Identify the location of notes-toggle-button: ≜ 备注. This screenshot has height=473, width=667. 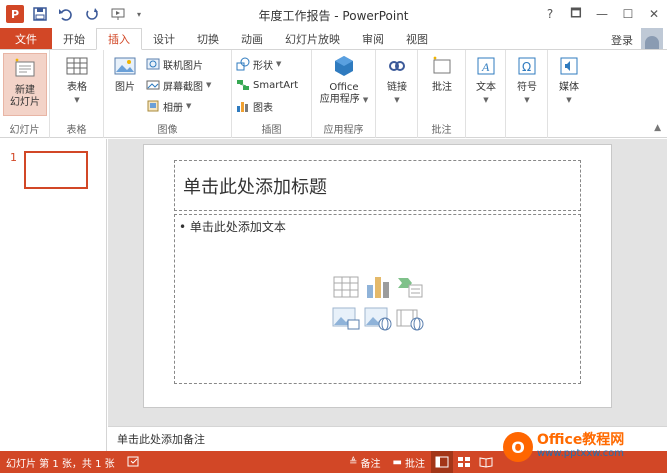
(364, 462).